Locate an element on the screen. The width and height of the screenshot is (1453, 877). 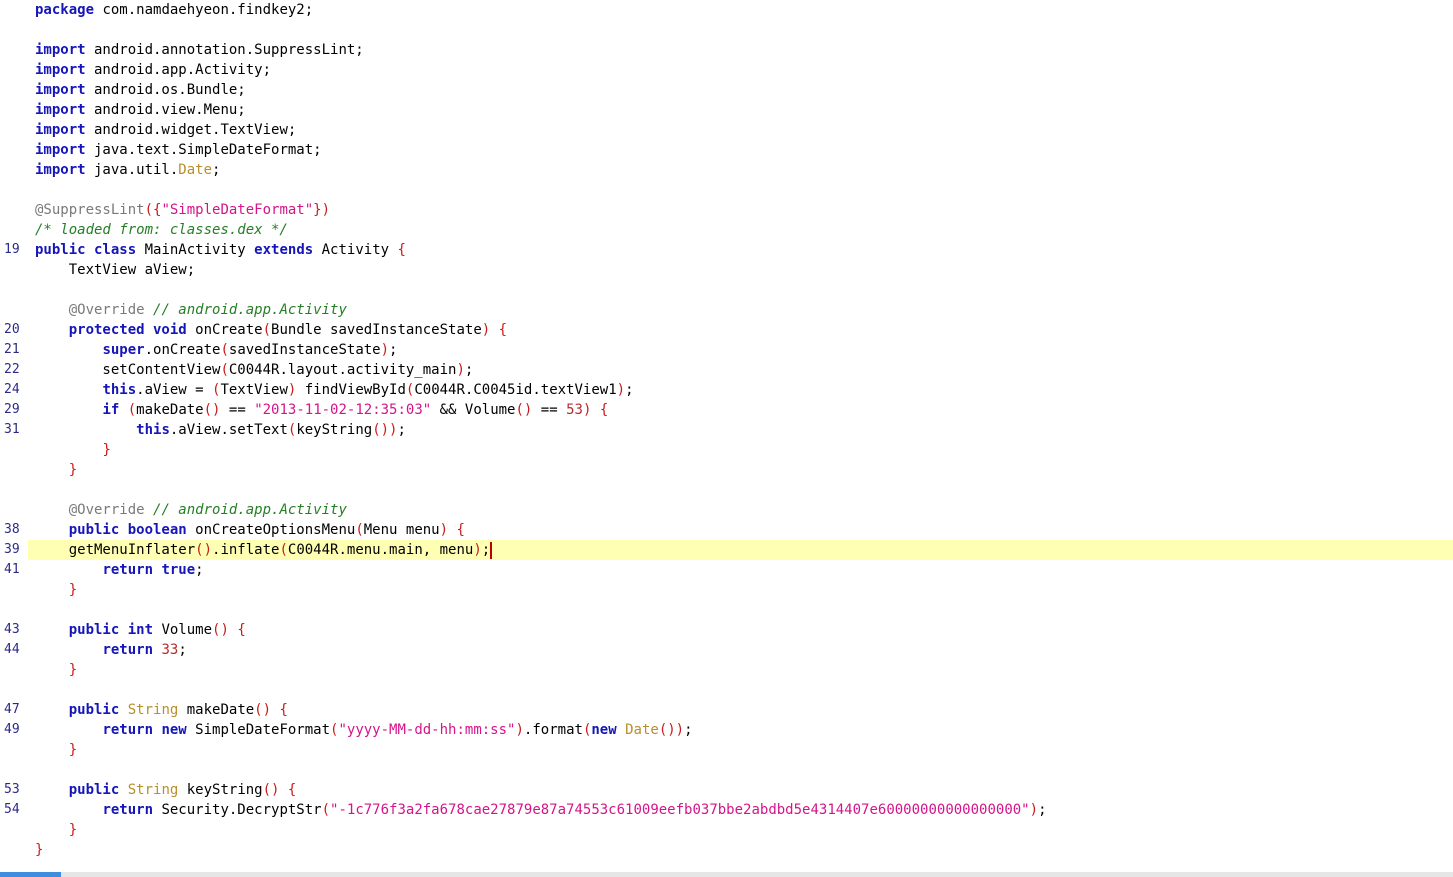
code-line: import android.os.Bundle; is located at coordinates (726, 90).